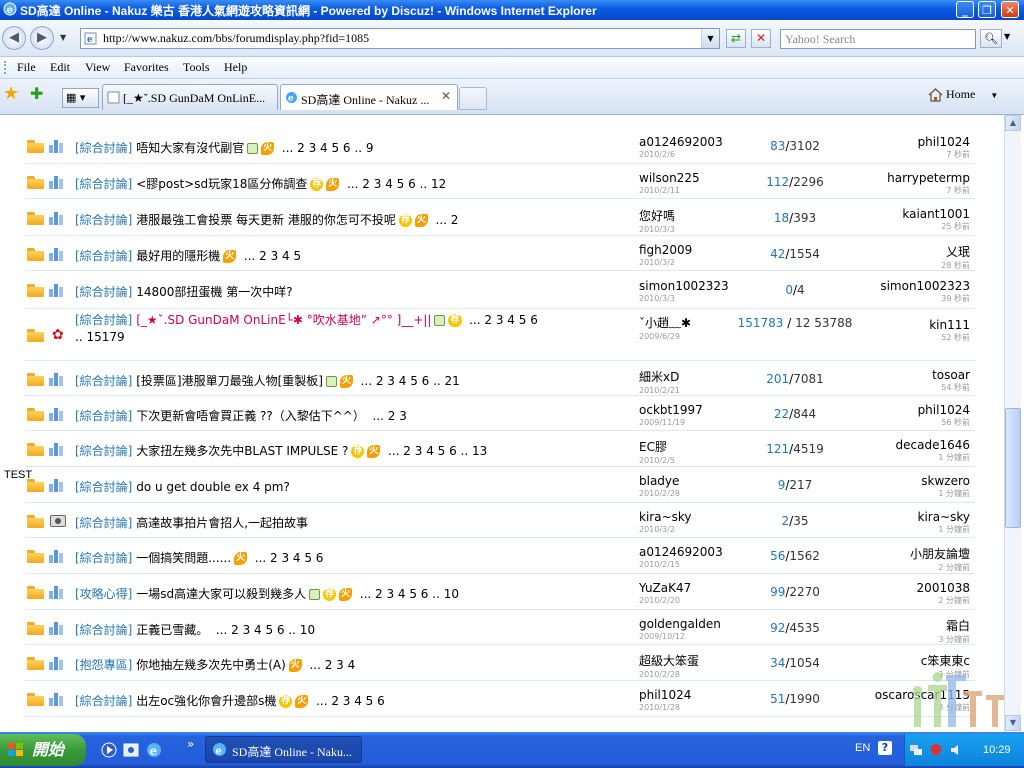  What do you see at coordinates (991, 38) in the screenshot?
I see `search-button: 🔍︎` at bounding box center [991, 38].